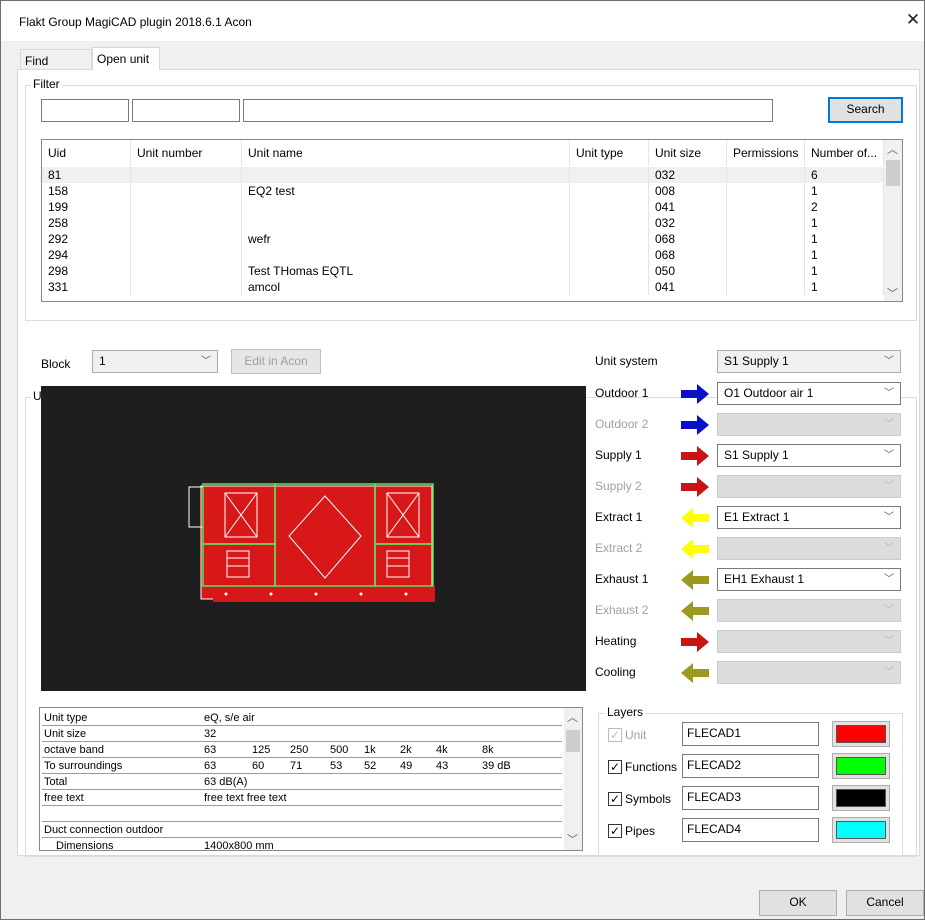  What do you see at coordinates (186, 175) in the screenshot?
I see `cell-unit-number` at bounding box center [186, 175].